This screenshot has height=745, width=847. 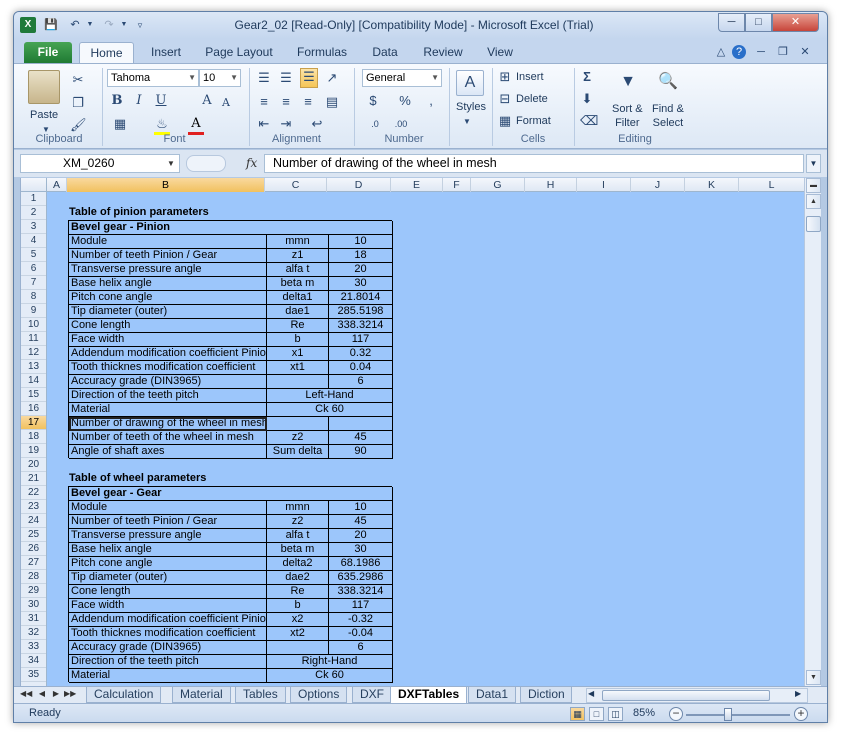 I want to click on sheet-tab-tables: Tables, so click(x=260, y=695).